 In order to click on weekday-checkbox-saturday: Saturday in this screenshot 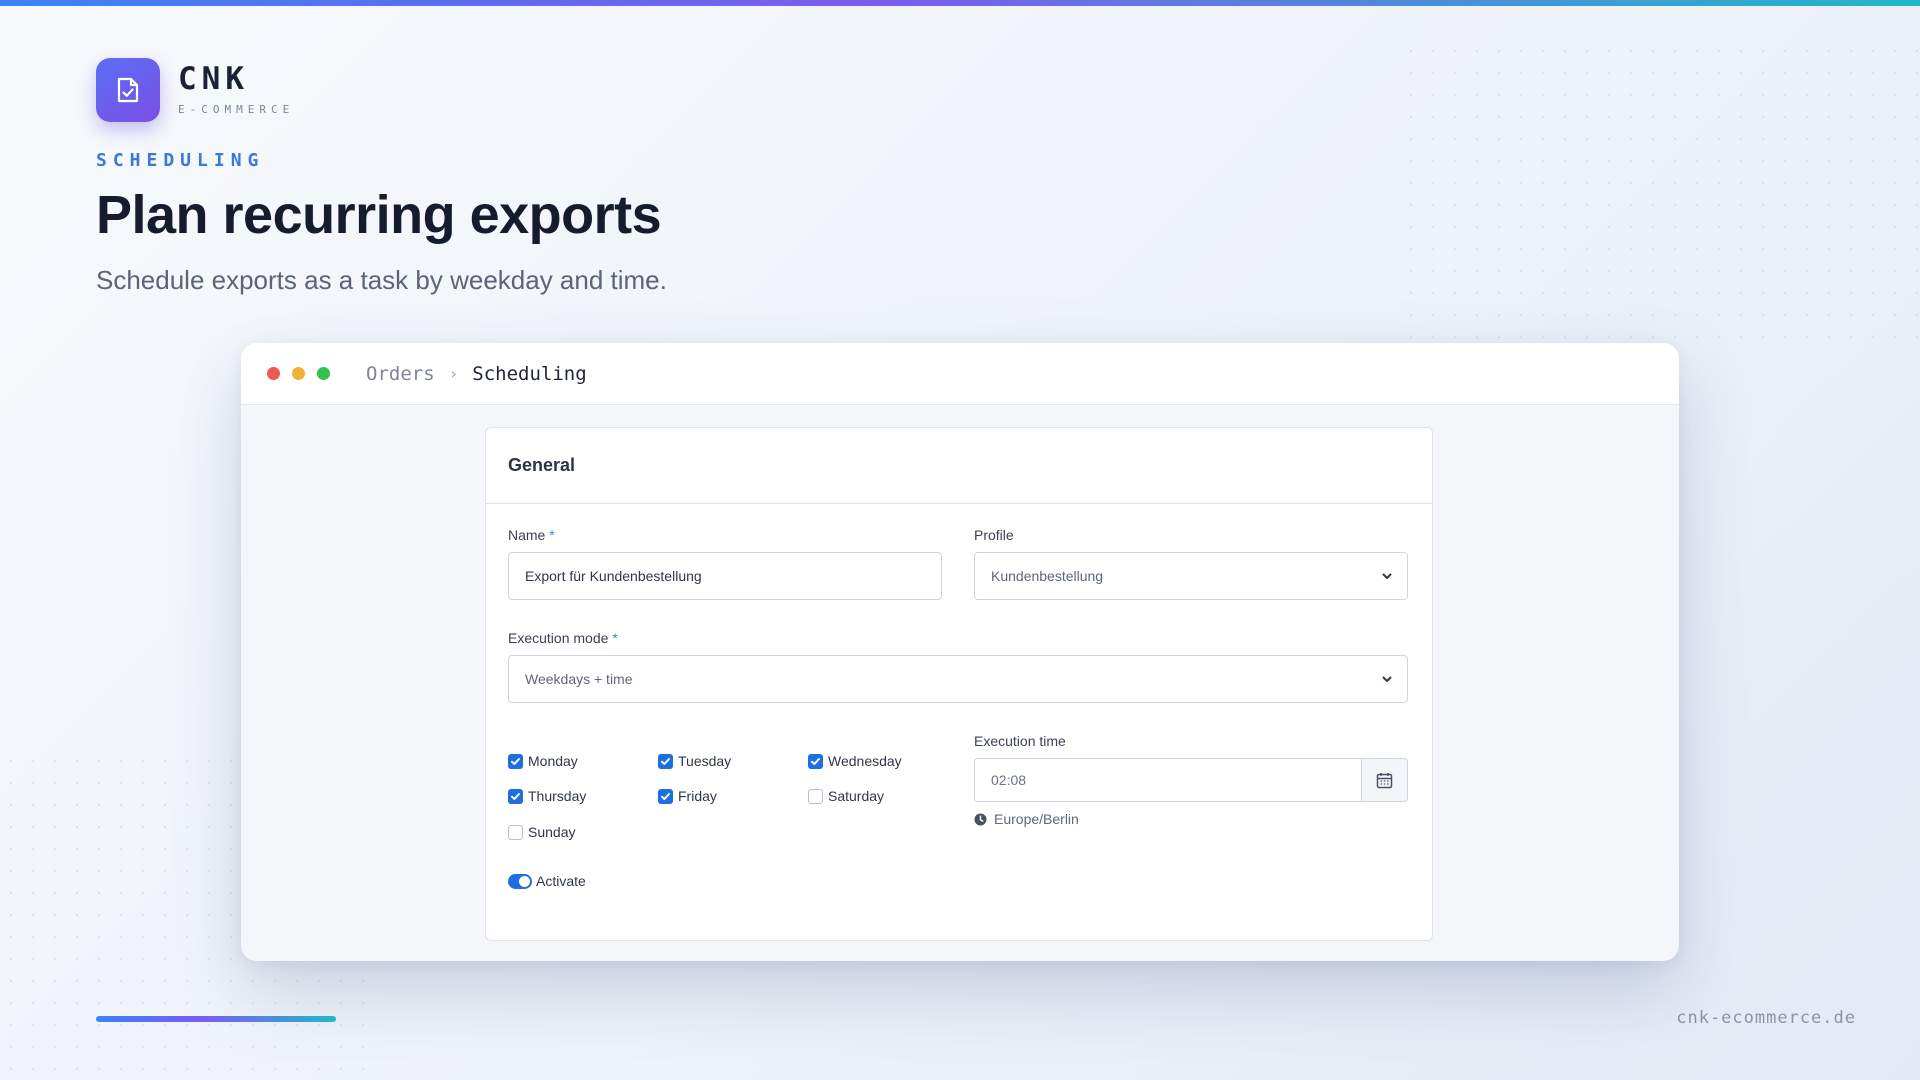, I will do `click(846, 796)`.